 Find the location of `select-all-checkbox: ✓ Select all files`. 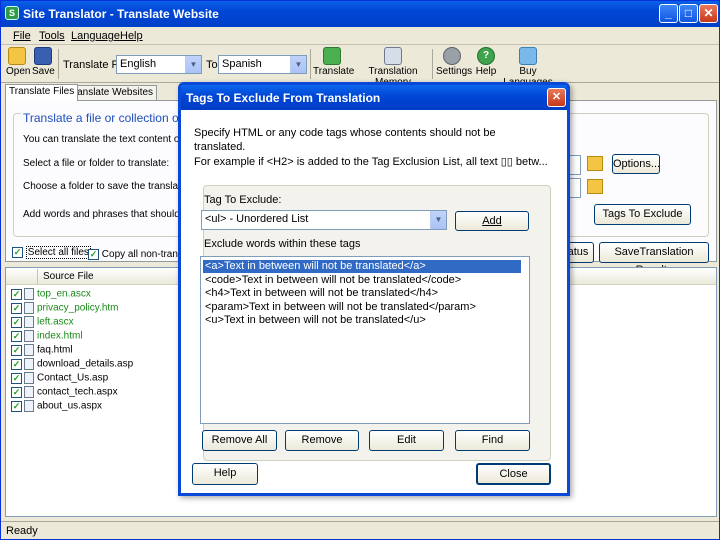

select-all-checkbox: ✓ Select all files is located at coordinates (51, 253).